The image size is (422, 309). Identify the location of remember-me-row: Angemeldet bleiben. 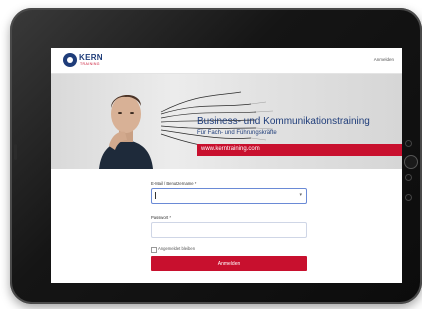
(229, 250).